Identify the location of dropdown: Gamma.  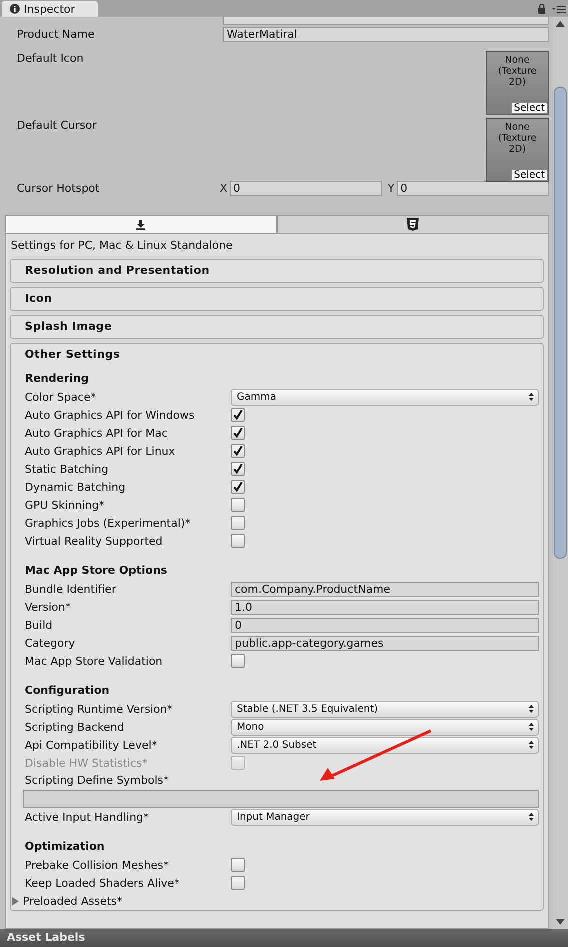
(385, 397).